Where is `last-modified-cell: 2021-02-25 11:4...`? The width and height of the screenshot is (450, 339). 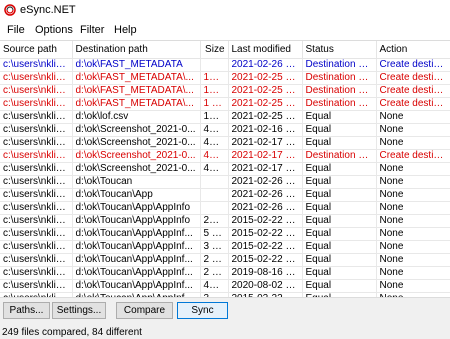 last-modified-cell: 2021-02-25 11:4... is located at coordinates (265, 117).